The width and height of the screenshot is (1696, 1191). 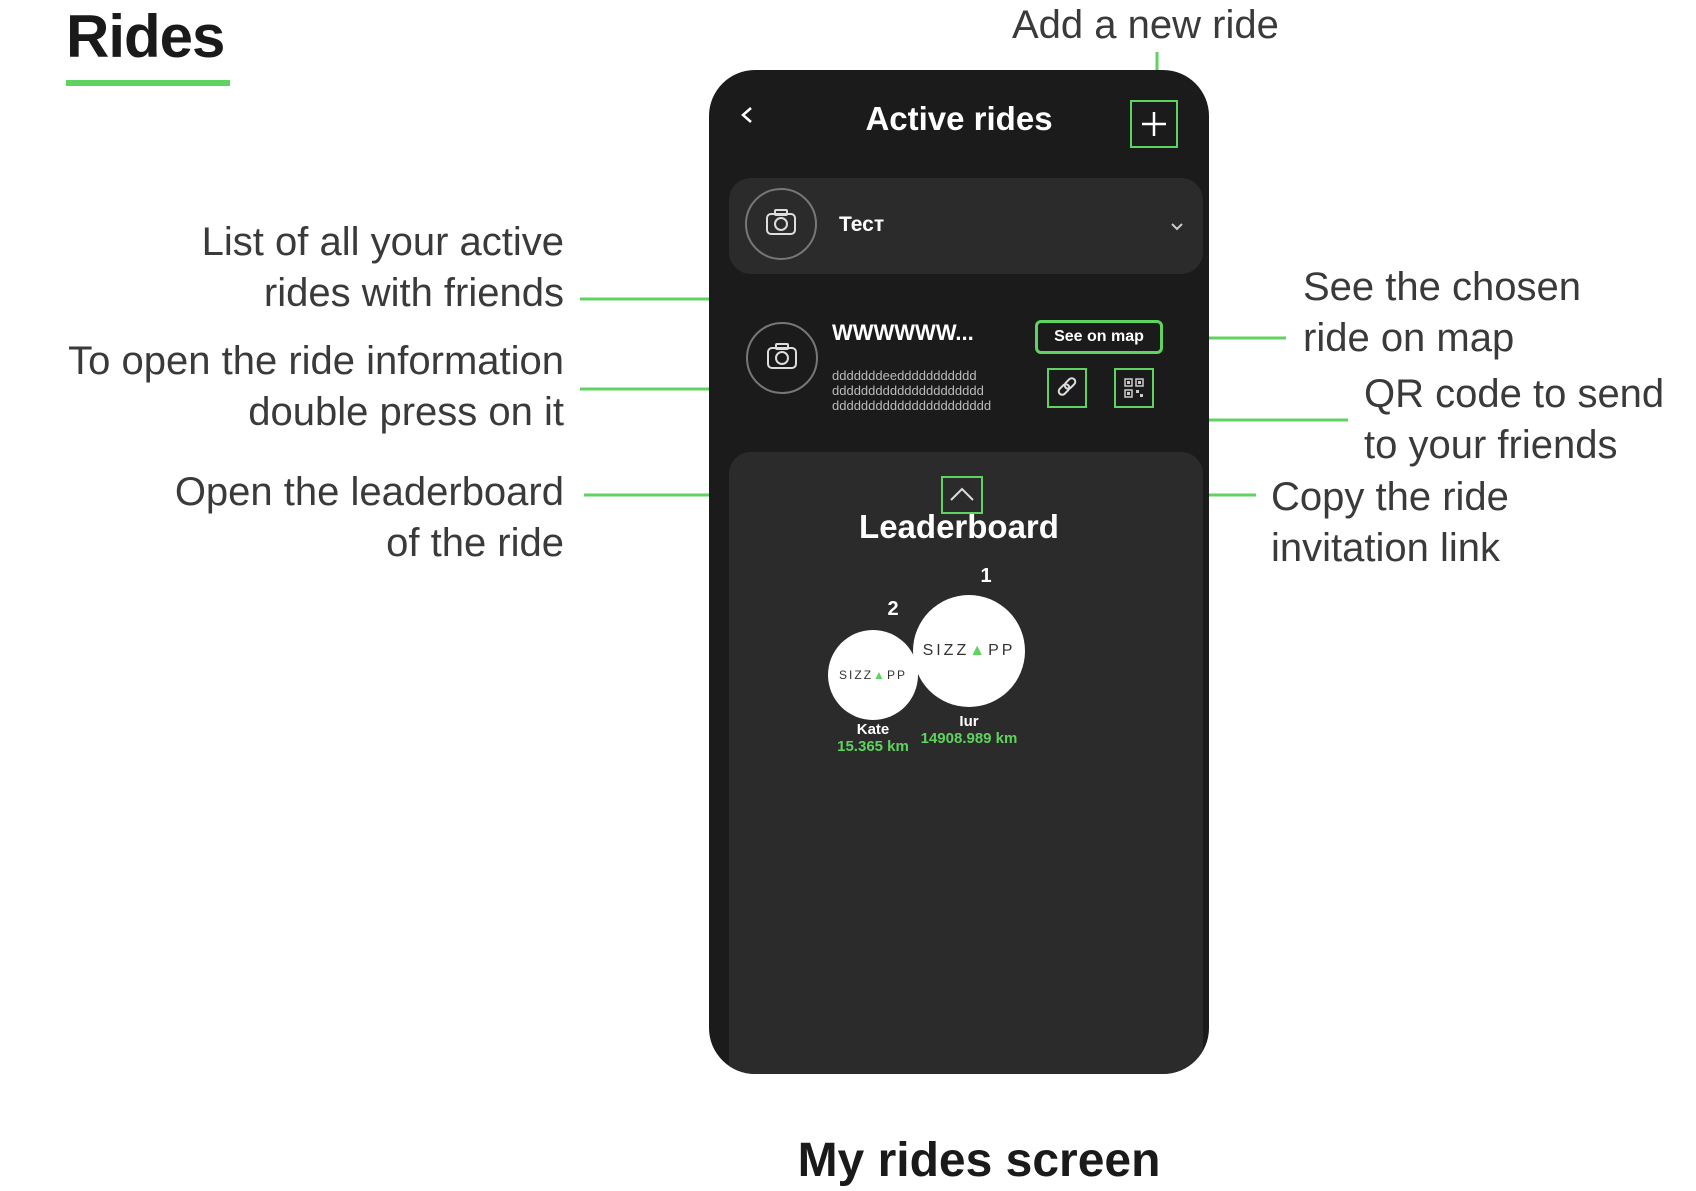 I want to click on annotation-see-map-line1: See the chosen, so click(x=1442, y=287).